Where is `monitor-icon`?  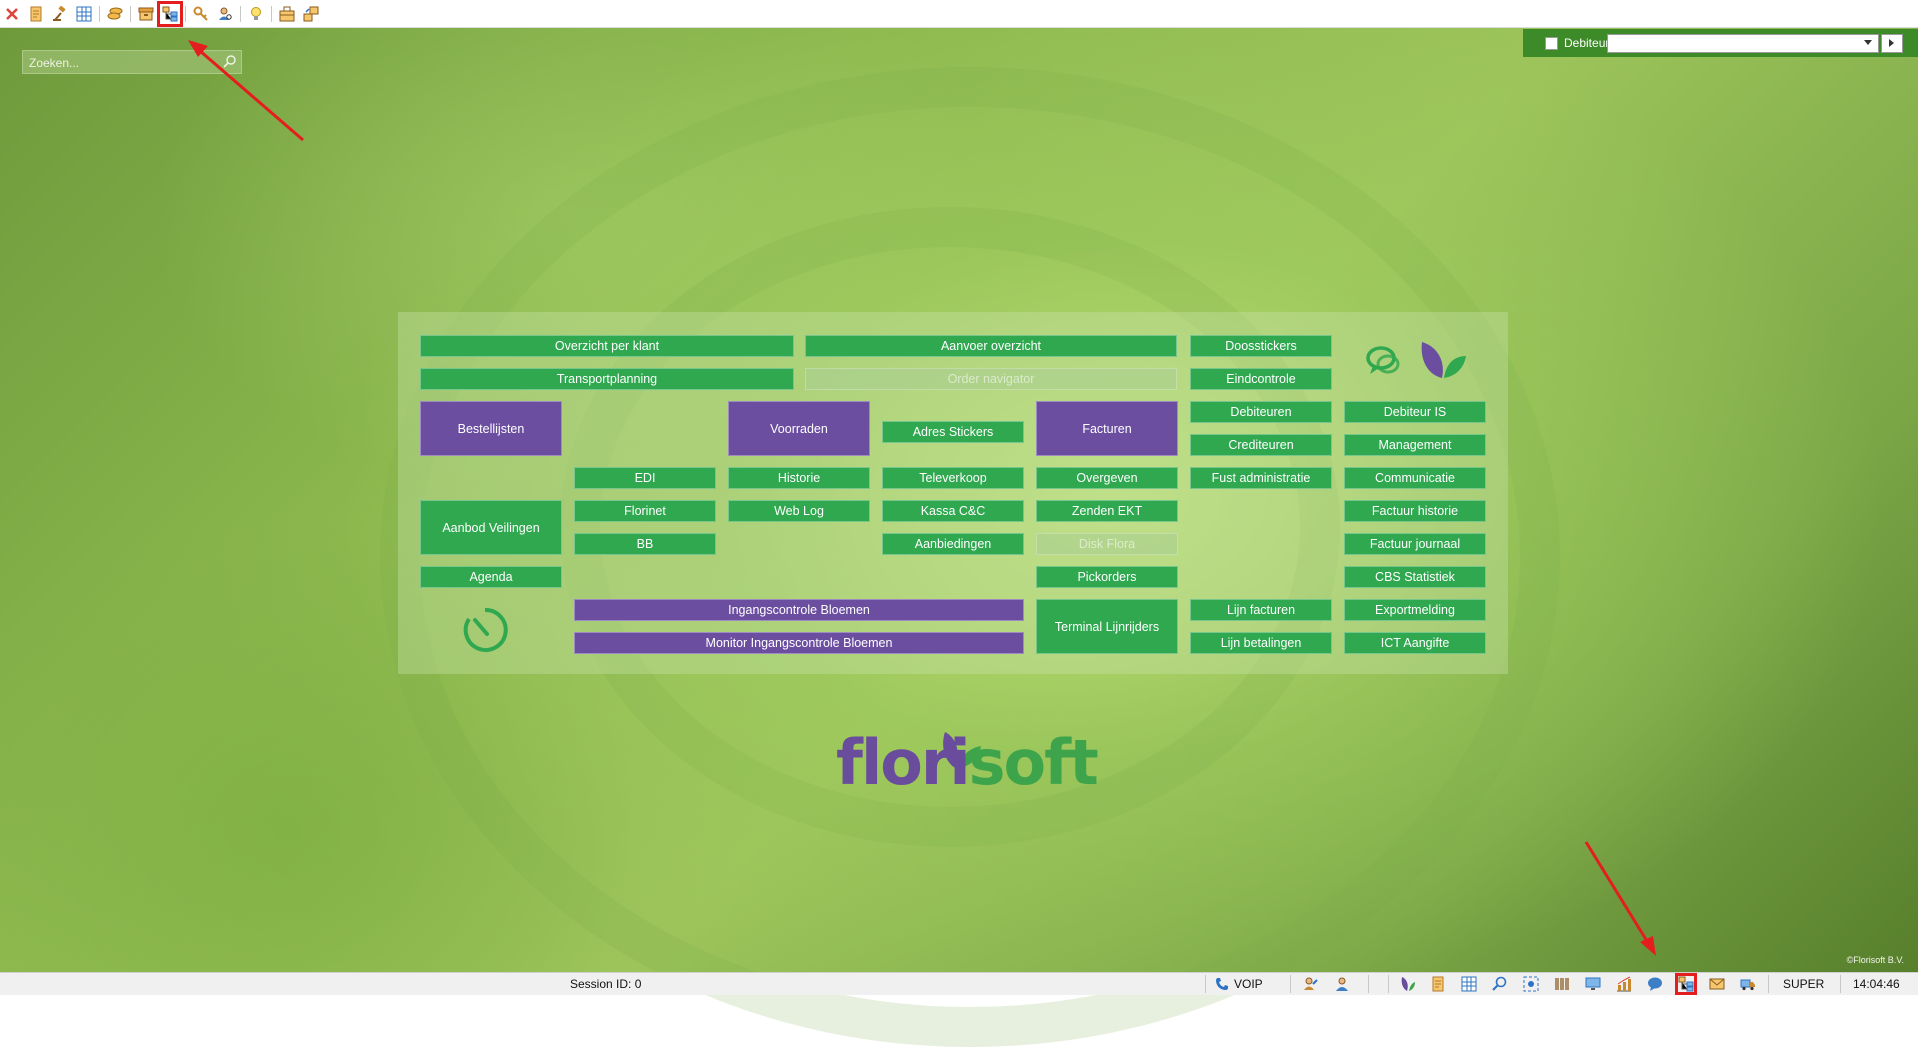 monitor-icon is located at coordinates (1593, 984).